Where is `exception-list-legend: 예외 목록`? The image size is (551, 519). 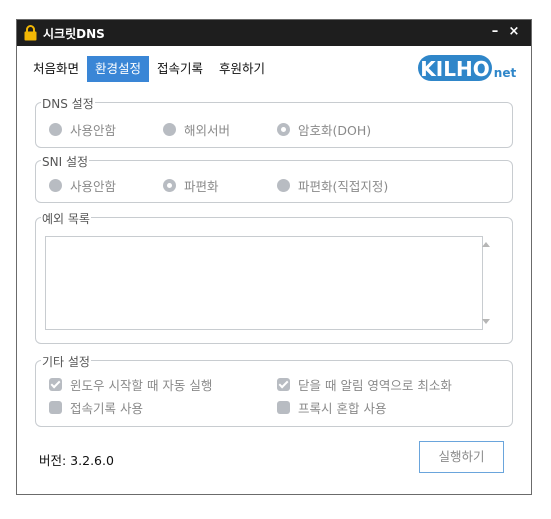 exception-list-legend: 예외 목록 is located at coordinates (66, 218).